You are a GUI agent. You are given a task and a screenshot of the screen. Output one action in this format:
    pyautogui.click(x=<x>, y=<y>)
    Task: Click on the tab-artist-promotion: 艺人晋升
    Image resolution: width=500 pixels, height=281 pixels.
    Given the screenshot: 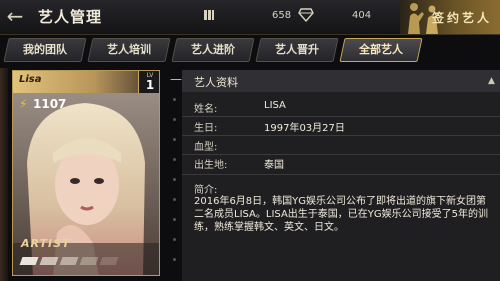 What is the action you would take?
    pyautogui.click(x=297, y=50)
    